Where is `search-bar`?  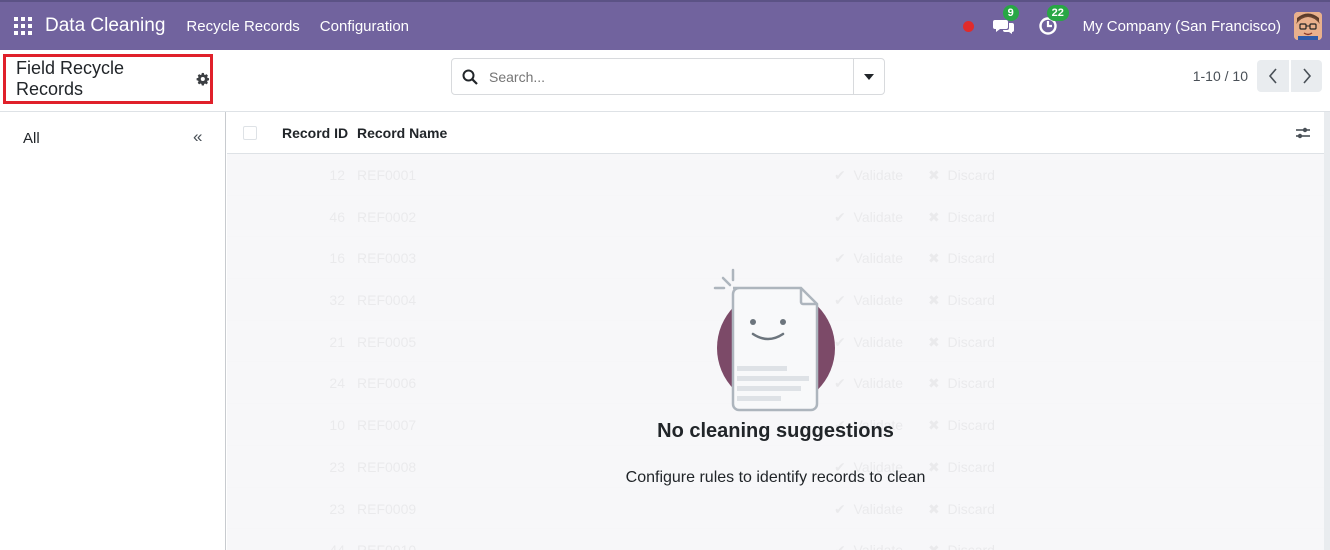 search-bar is located at coordinates (668, 76).